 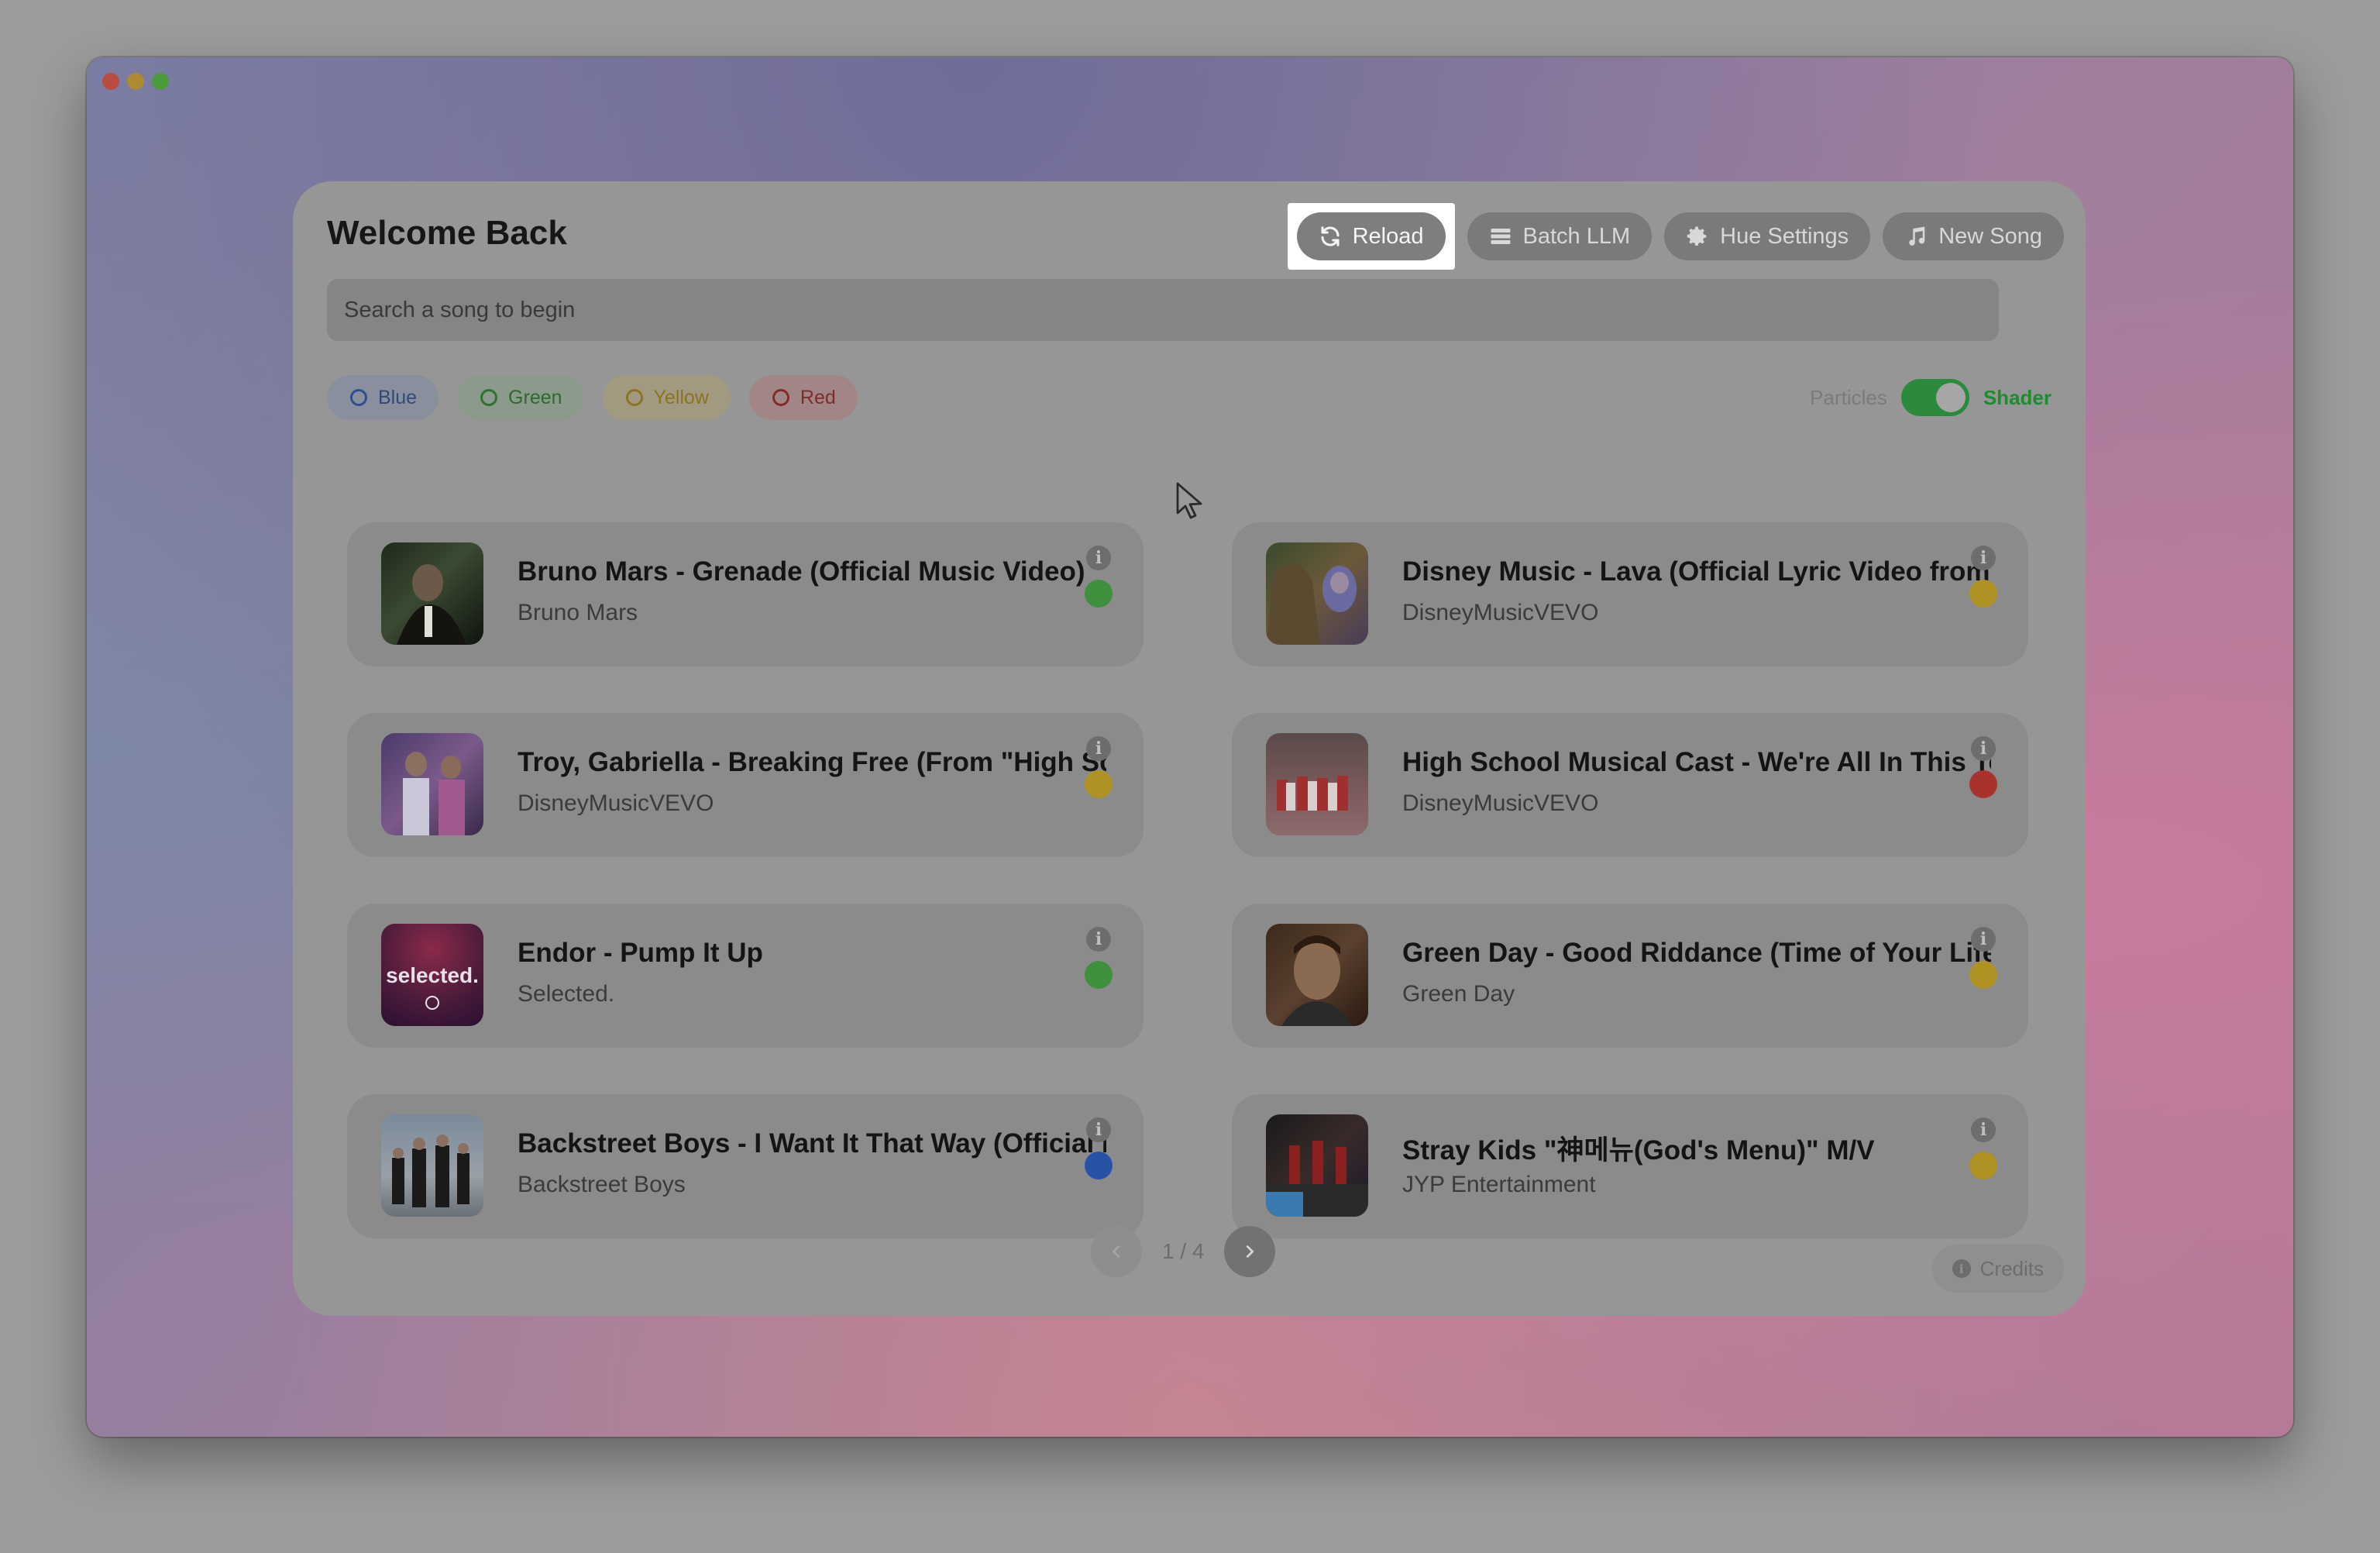 What do you see at coordinates (447, 233) in the screenshot?
I see `page-title: Welcome Back` at bounding box center [447, 233].